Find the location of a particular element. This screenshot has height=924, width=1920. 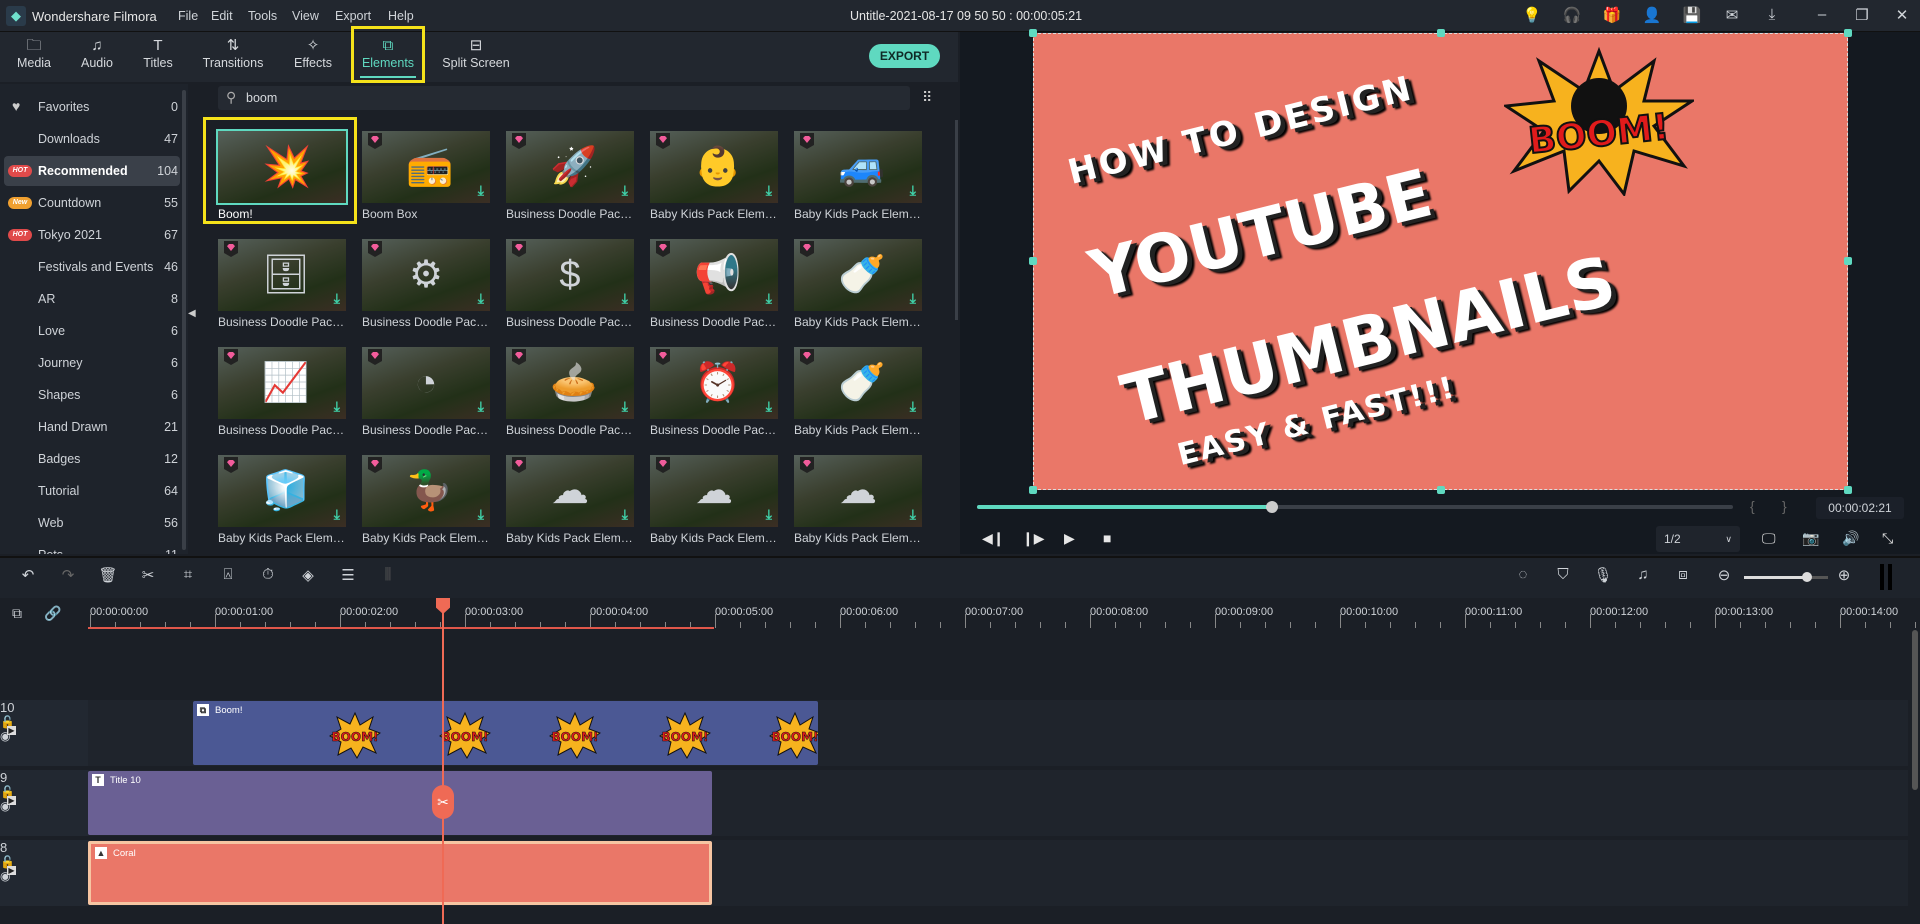

menu-view: View is located at coordinates (305, 16).